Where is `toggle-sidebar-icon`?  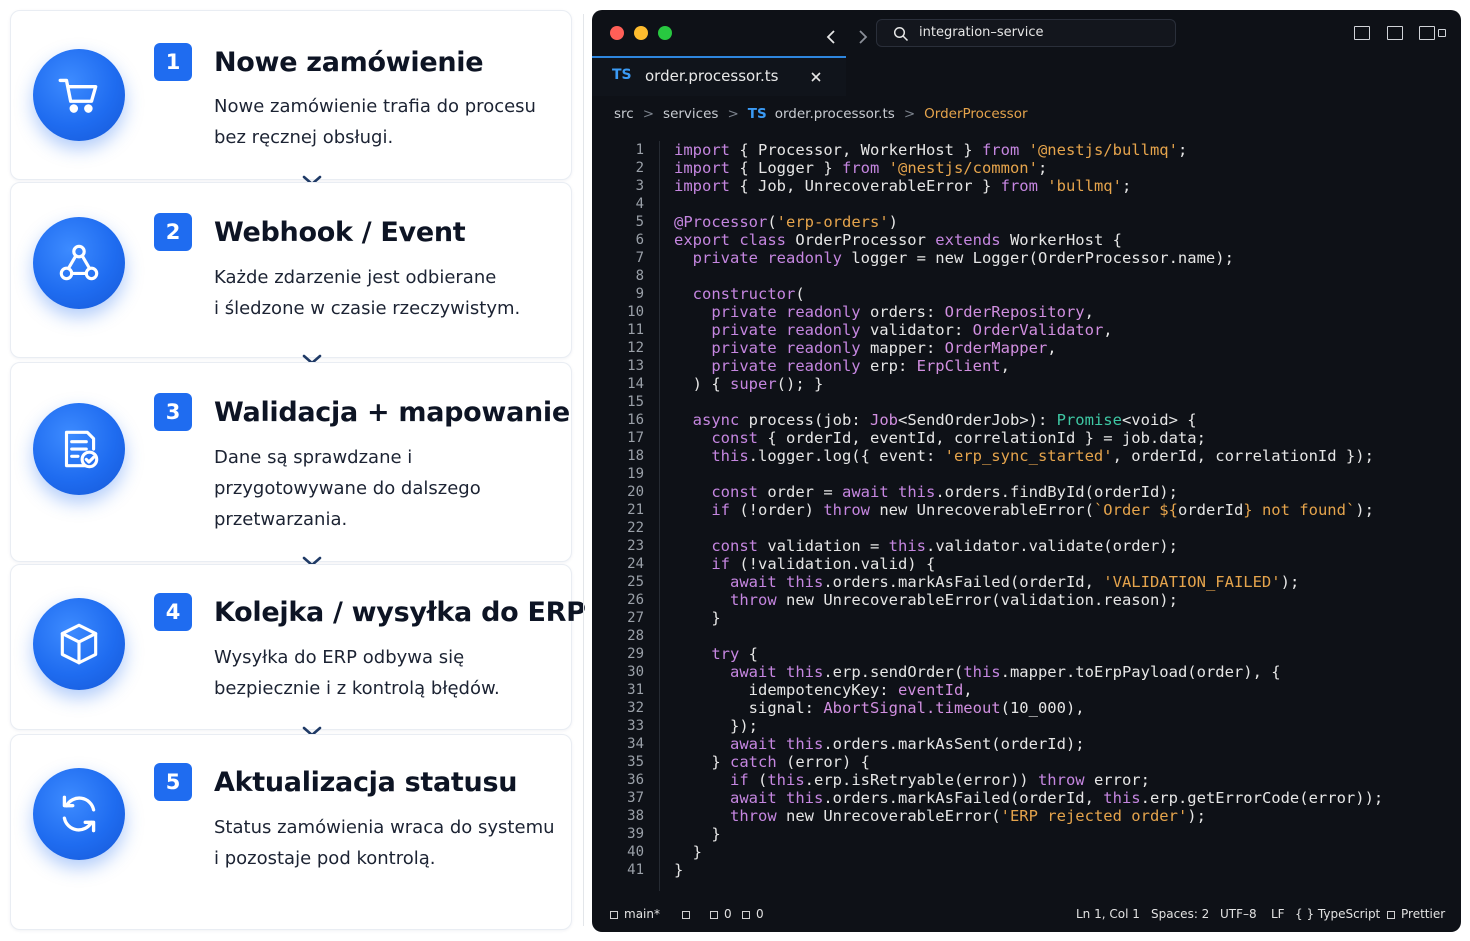 toggle-sidebar-icon is located at coordinates (1362, 33).